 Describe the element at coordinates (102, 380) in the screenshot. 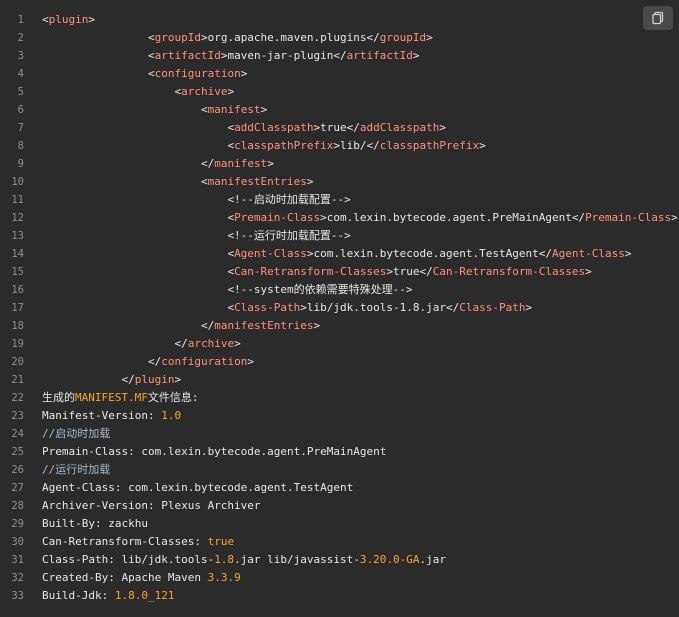

I see `code-text: </plugin>` at that location.